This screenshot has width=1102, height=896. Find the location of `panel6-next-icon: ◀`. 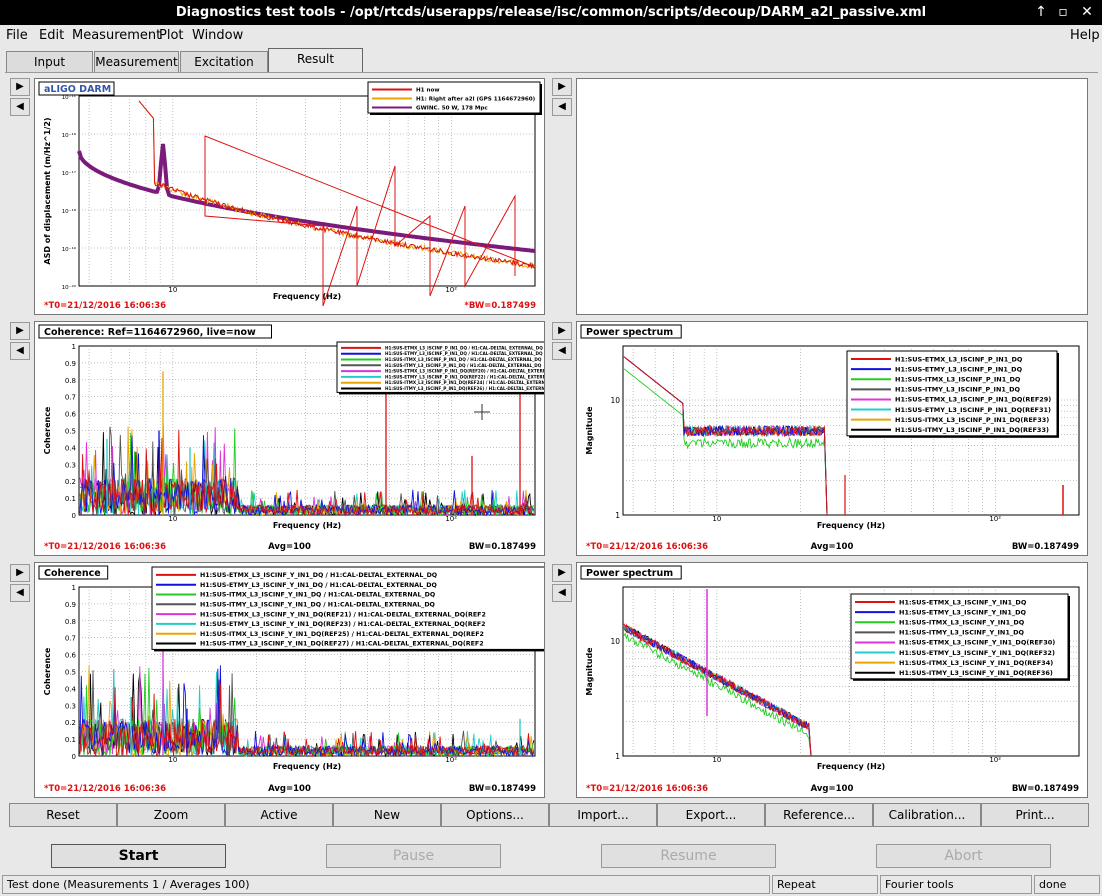

panel6-next-icon: ◀ is located at coordinates (562, 593).